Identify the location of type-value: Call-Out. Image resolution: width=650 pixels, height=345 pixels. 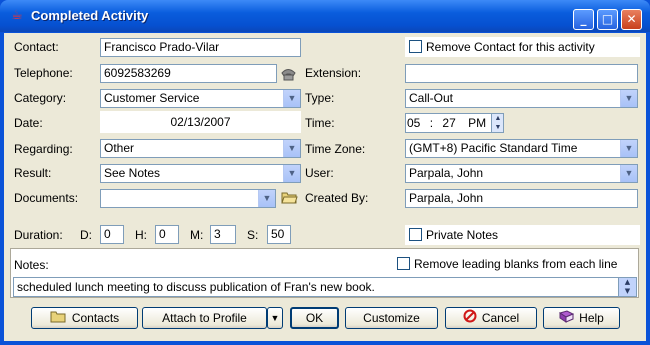
(431, 98).